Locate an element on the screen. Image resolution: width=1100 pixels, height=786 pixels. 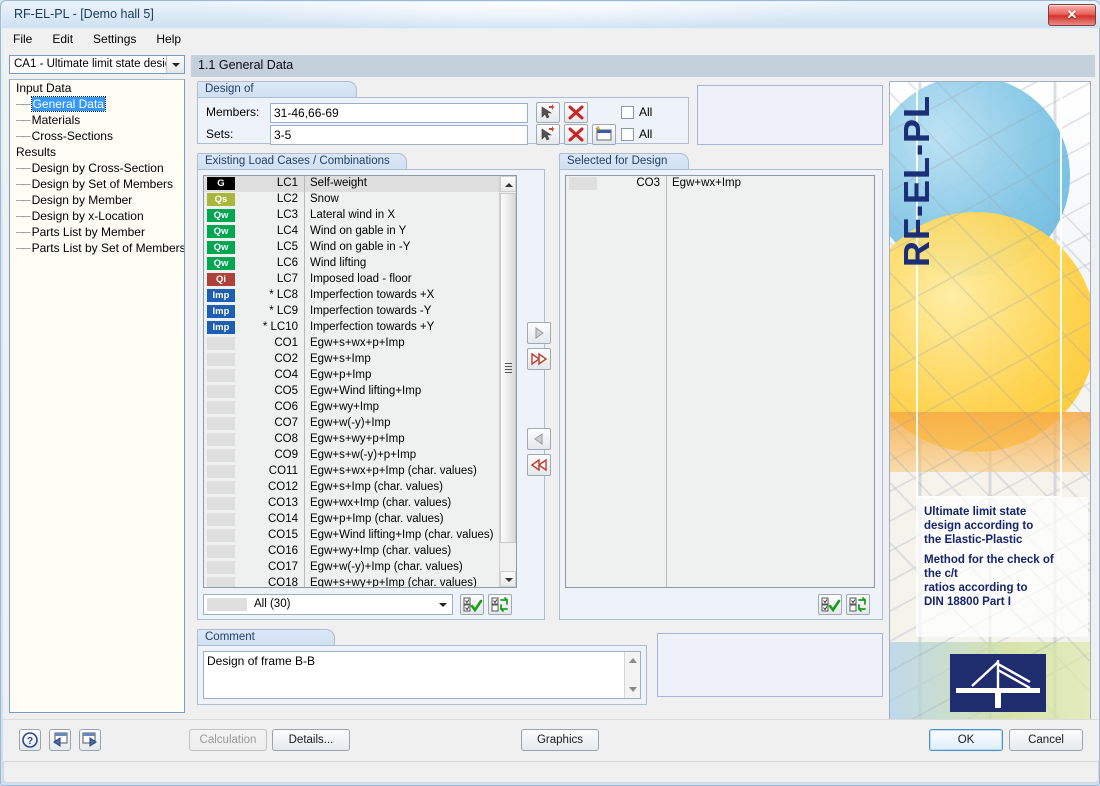
load-case-code: CO11 is located at coordinates (283, 471).